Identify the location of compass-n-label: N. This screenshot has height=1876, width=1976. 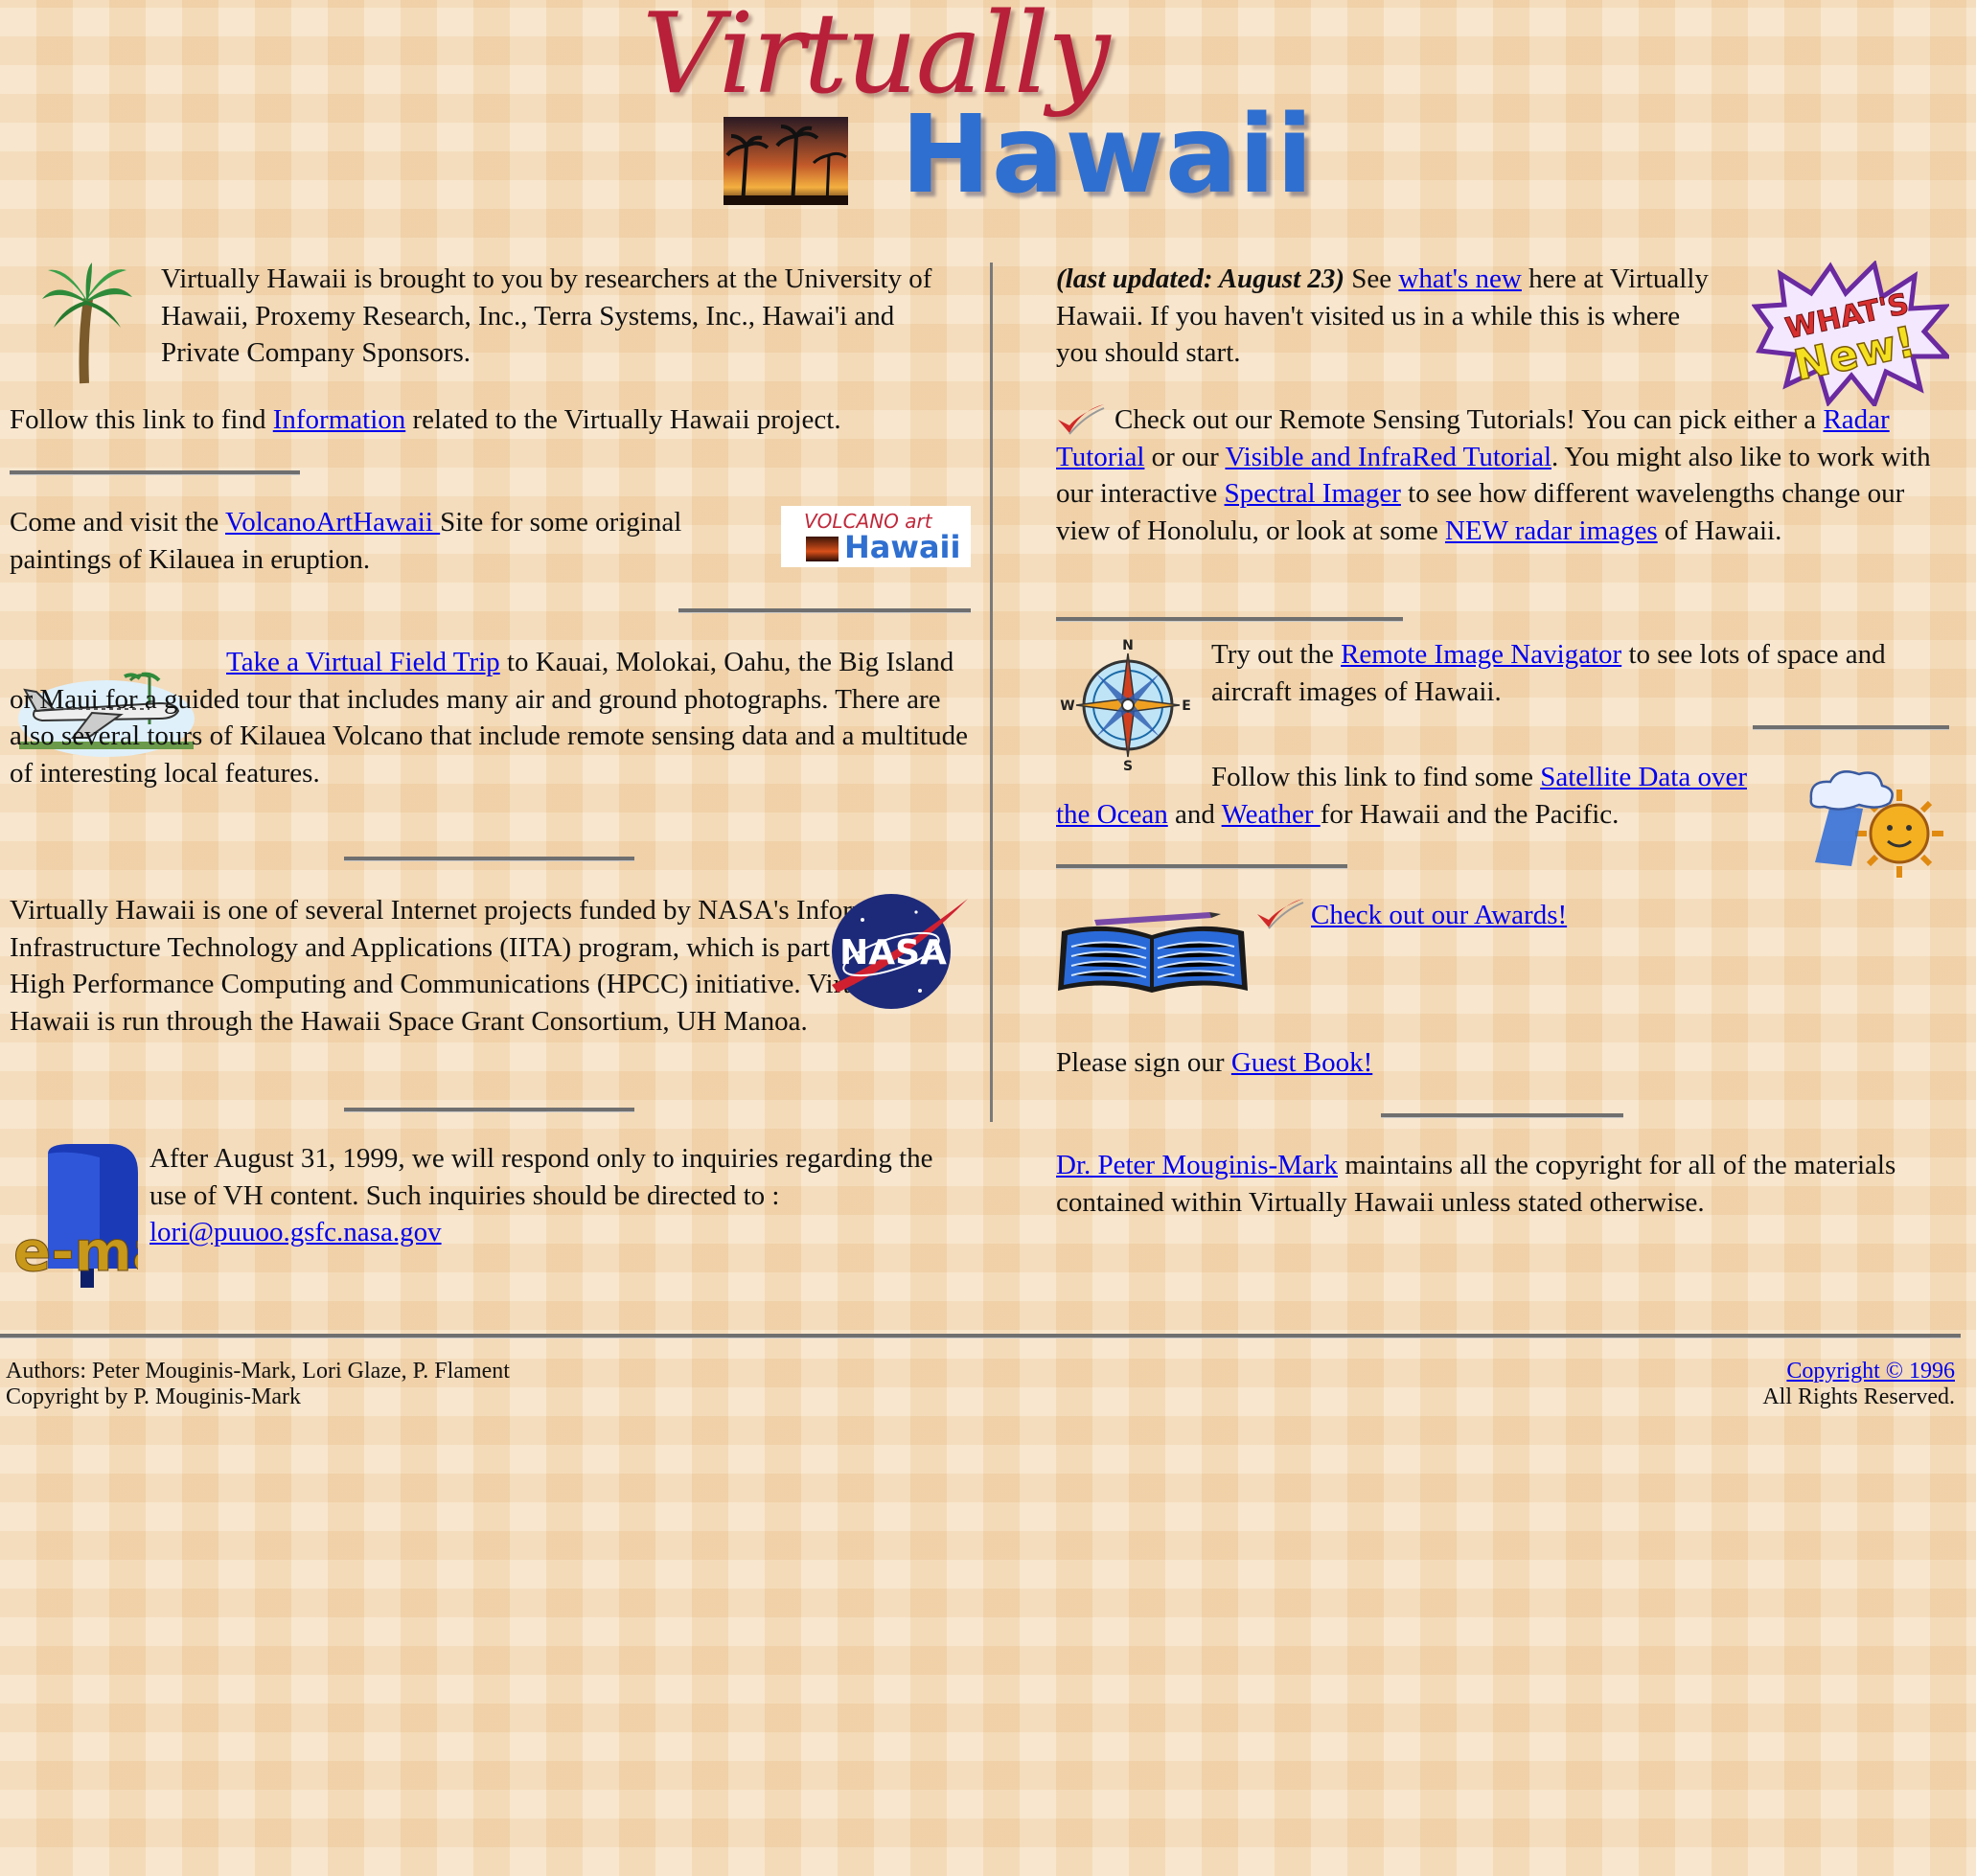
(1128, 645).